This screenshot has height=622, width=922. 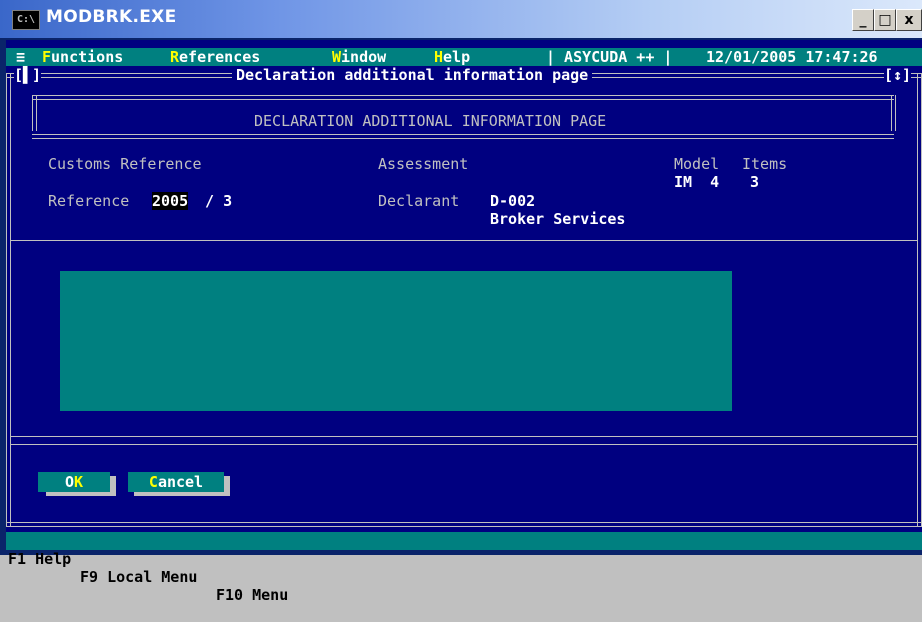 I want to click on window-title: MODBRK.EXE, so click(x=111, y=17).